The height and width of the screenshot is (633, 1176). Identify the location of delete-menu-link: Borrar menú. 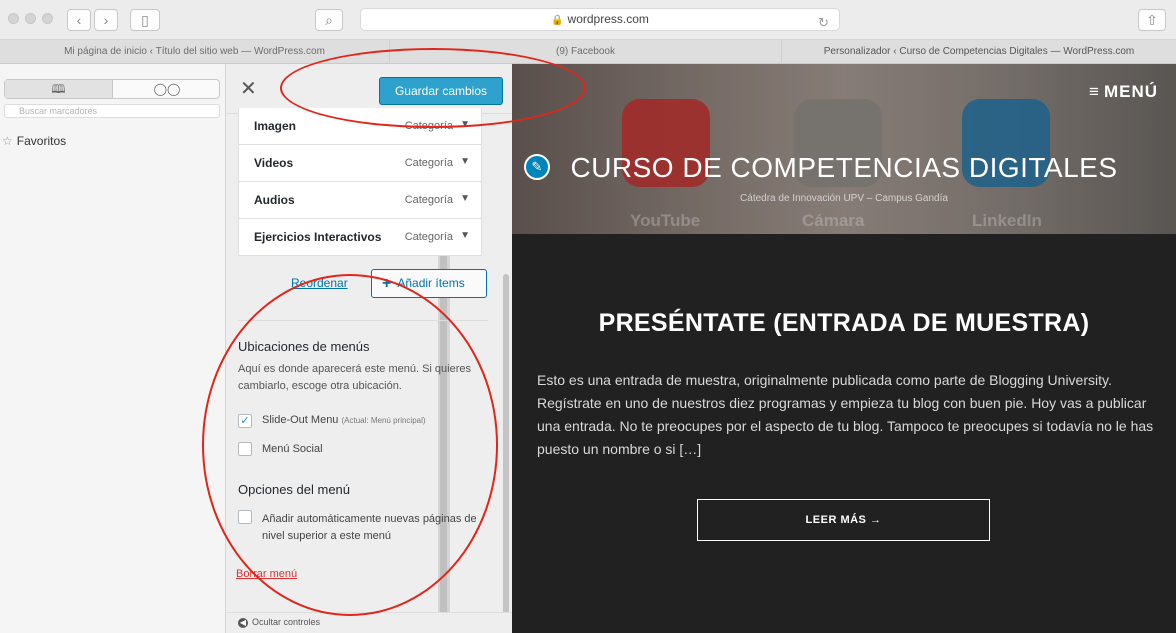
(266, 574).